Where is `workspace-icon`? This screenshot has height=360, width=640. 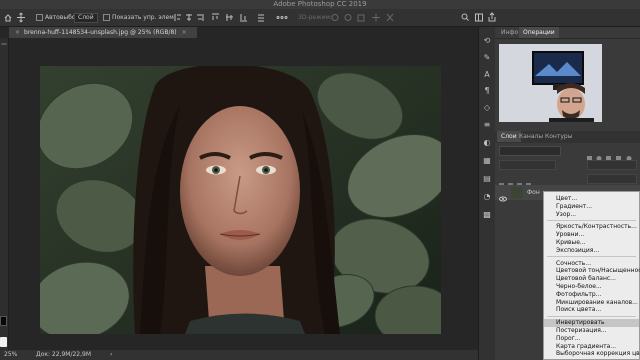
workspace-icon is located at coordinates (479, 17).